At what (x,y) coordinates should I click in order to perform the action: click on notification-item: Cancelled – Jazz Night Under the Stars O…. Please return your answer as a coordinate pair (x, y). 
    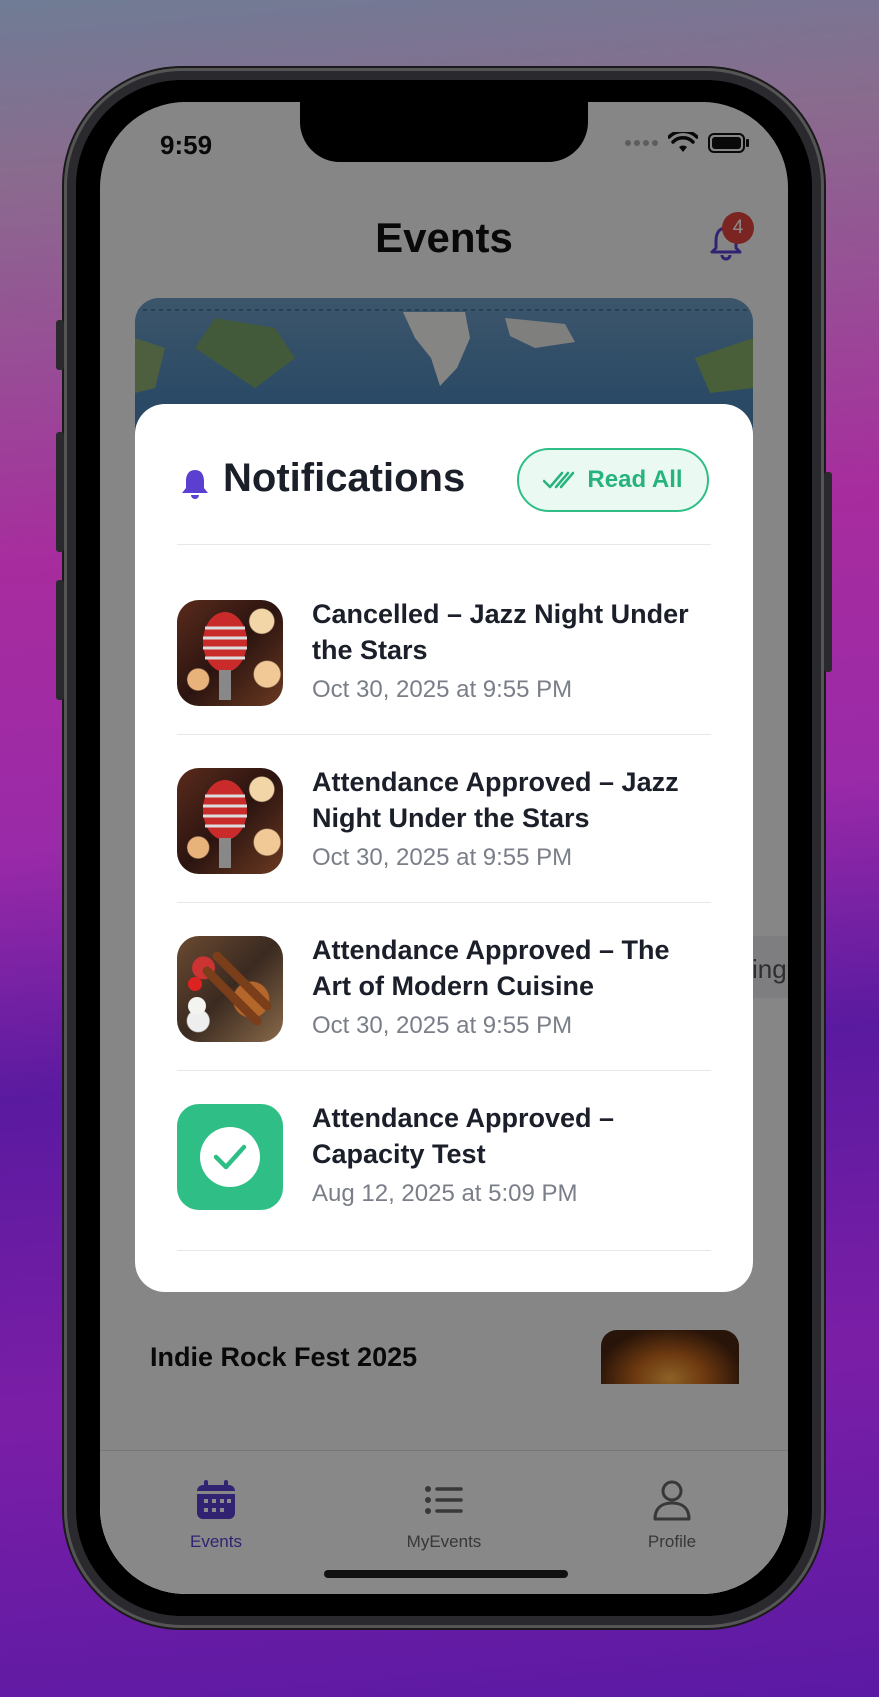
    Looking at the image, I should click on (444, 650).